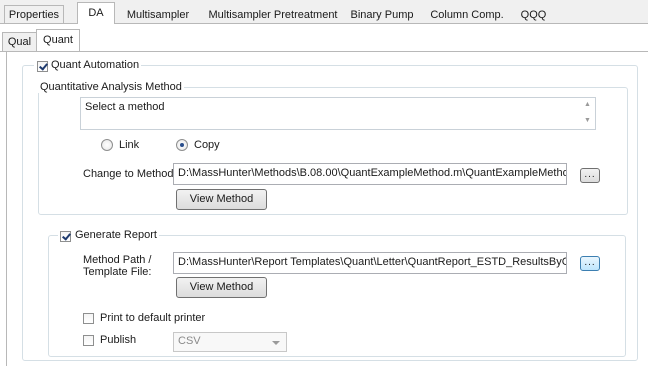 The width and height of the screenshot is (648, 366). I want to click on quant-automation-checkbox, so click(42, 66).